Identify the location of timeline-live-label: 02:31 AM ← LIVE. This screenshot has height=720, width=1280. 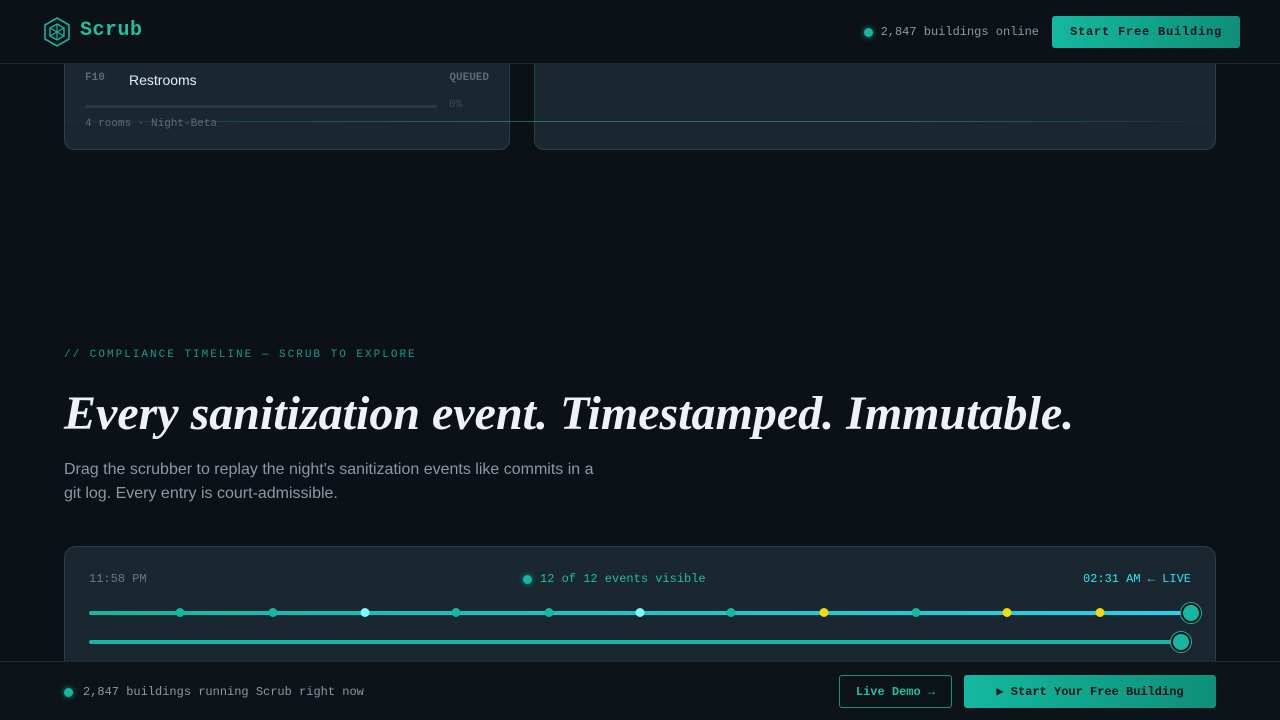
(1137, 579).